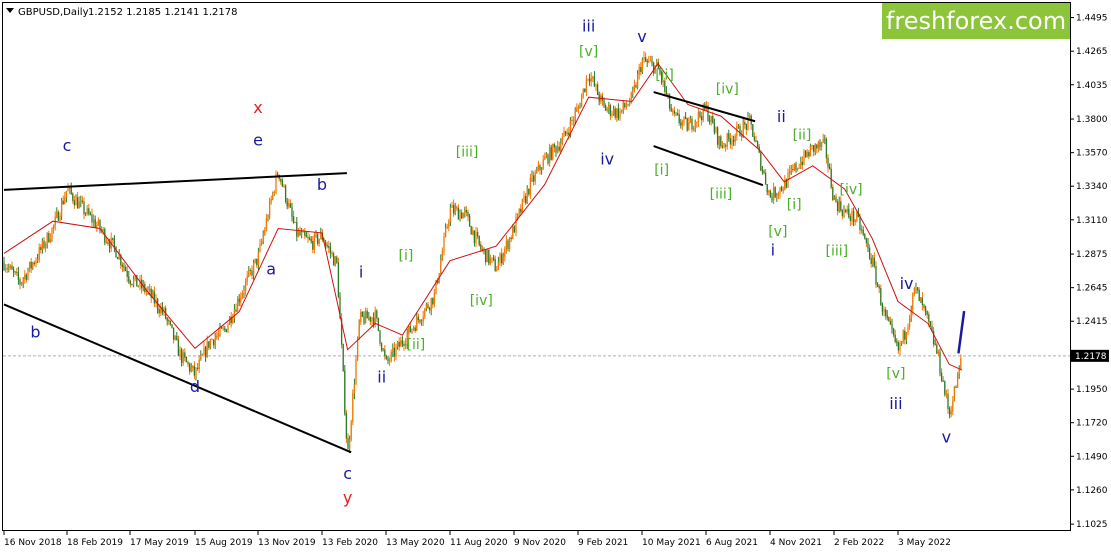 Image resolution: width=1111 pixels, height=553 pixels. Describe the element at coordinates (1092, 86) in the screenshot. I see `y-tick-label: 1.4035` at that location.